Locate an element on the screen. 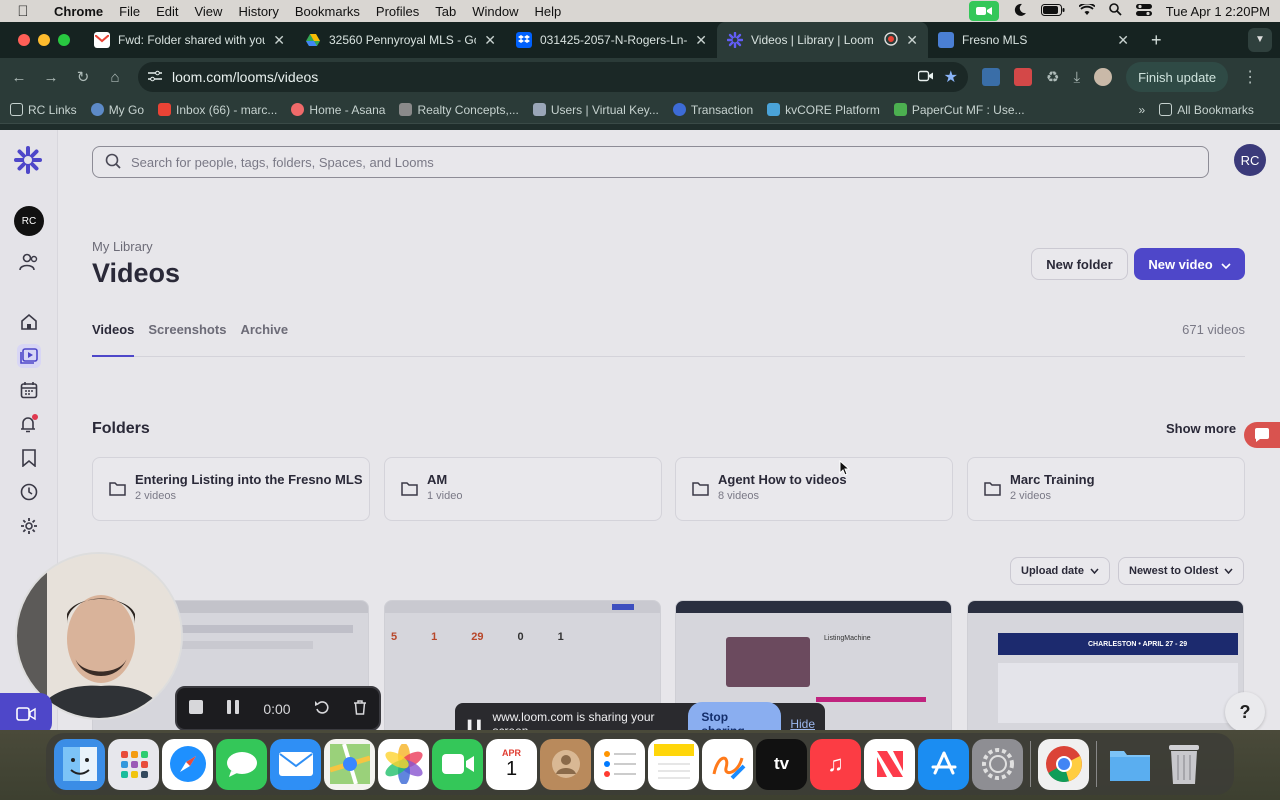 The width and height of the screenshot is (1280, 800). chrome-icon is located at coordinates (1063, 764).